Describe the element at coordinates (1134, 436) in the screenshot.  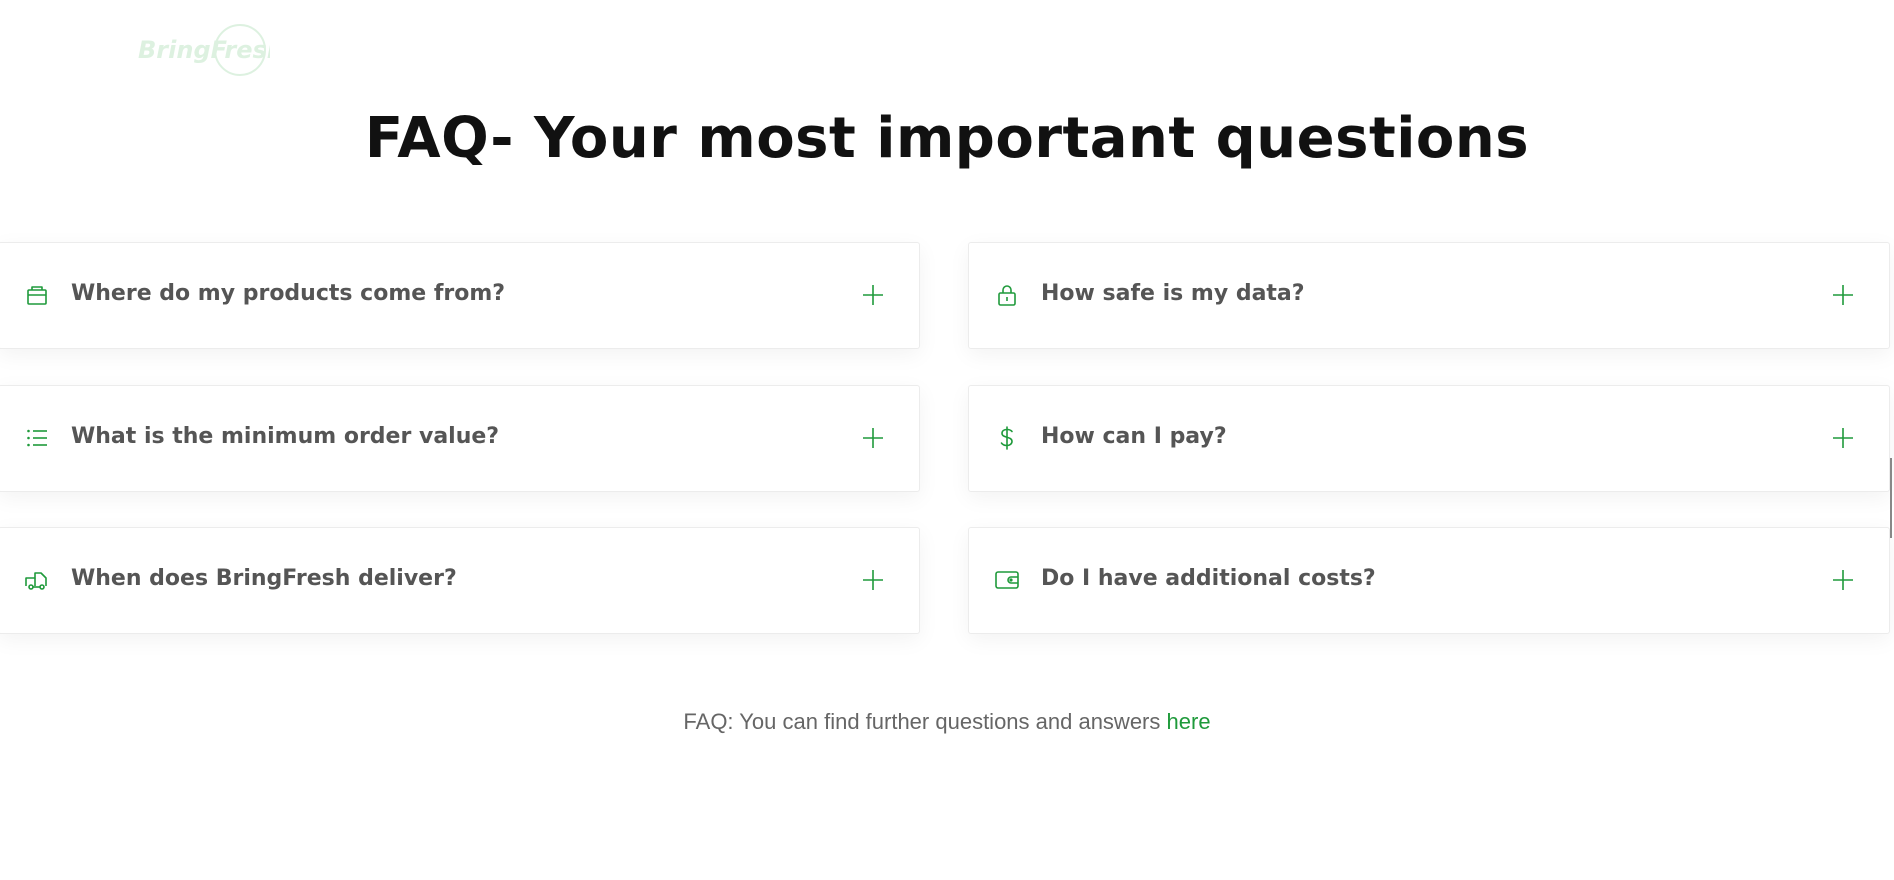
I see `faq-question: How can I pay?` at that location.